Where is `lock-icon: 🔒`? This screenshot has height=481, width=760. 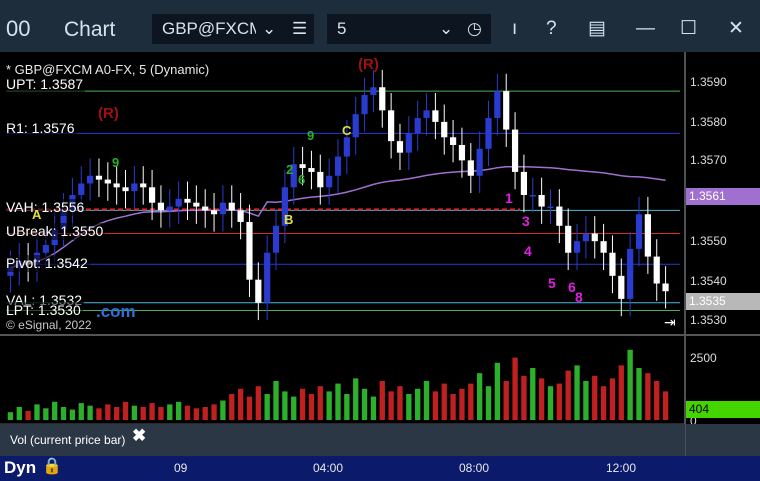
lock-icon: 🔒 is located at coordinates (52, 466).